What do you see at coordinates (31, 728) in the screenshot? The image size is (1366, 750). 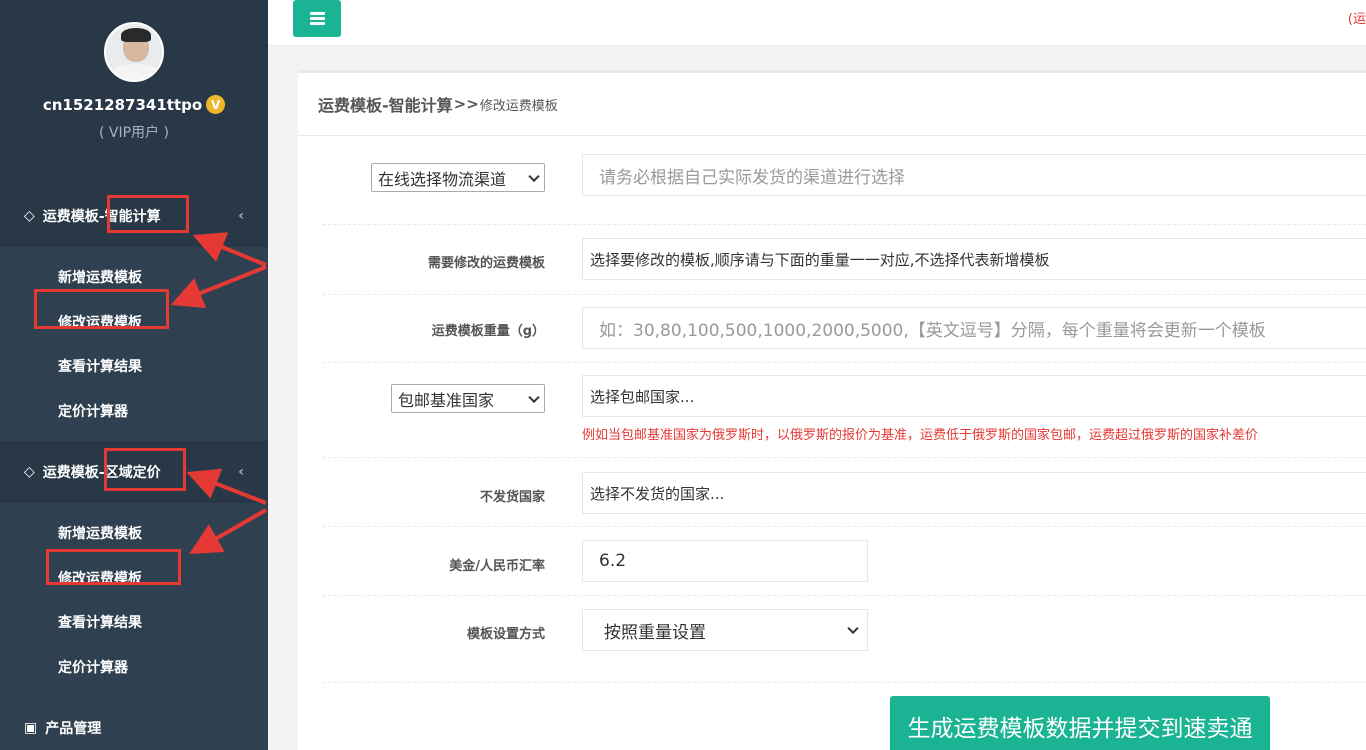 I see `cube-icon: ▣` at bounding box center [31, 728].